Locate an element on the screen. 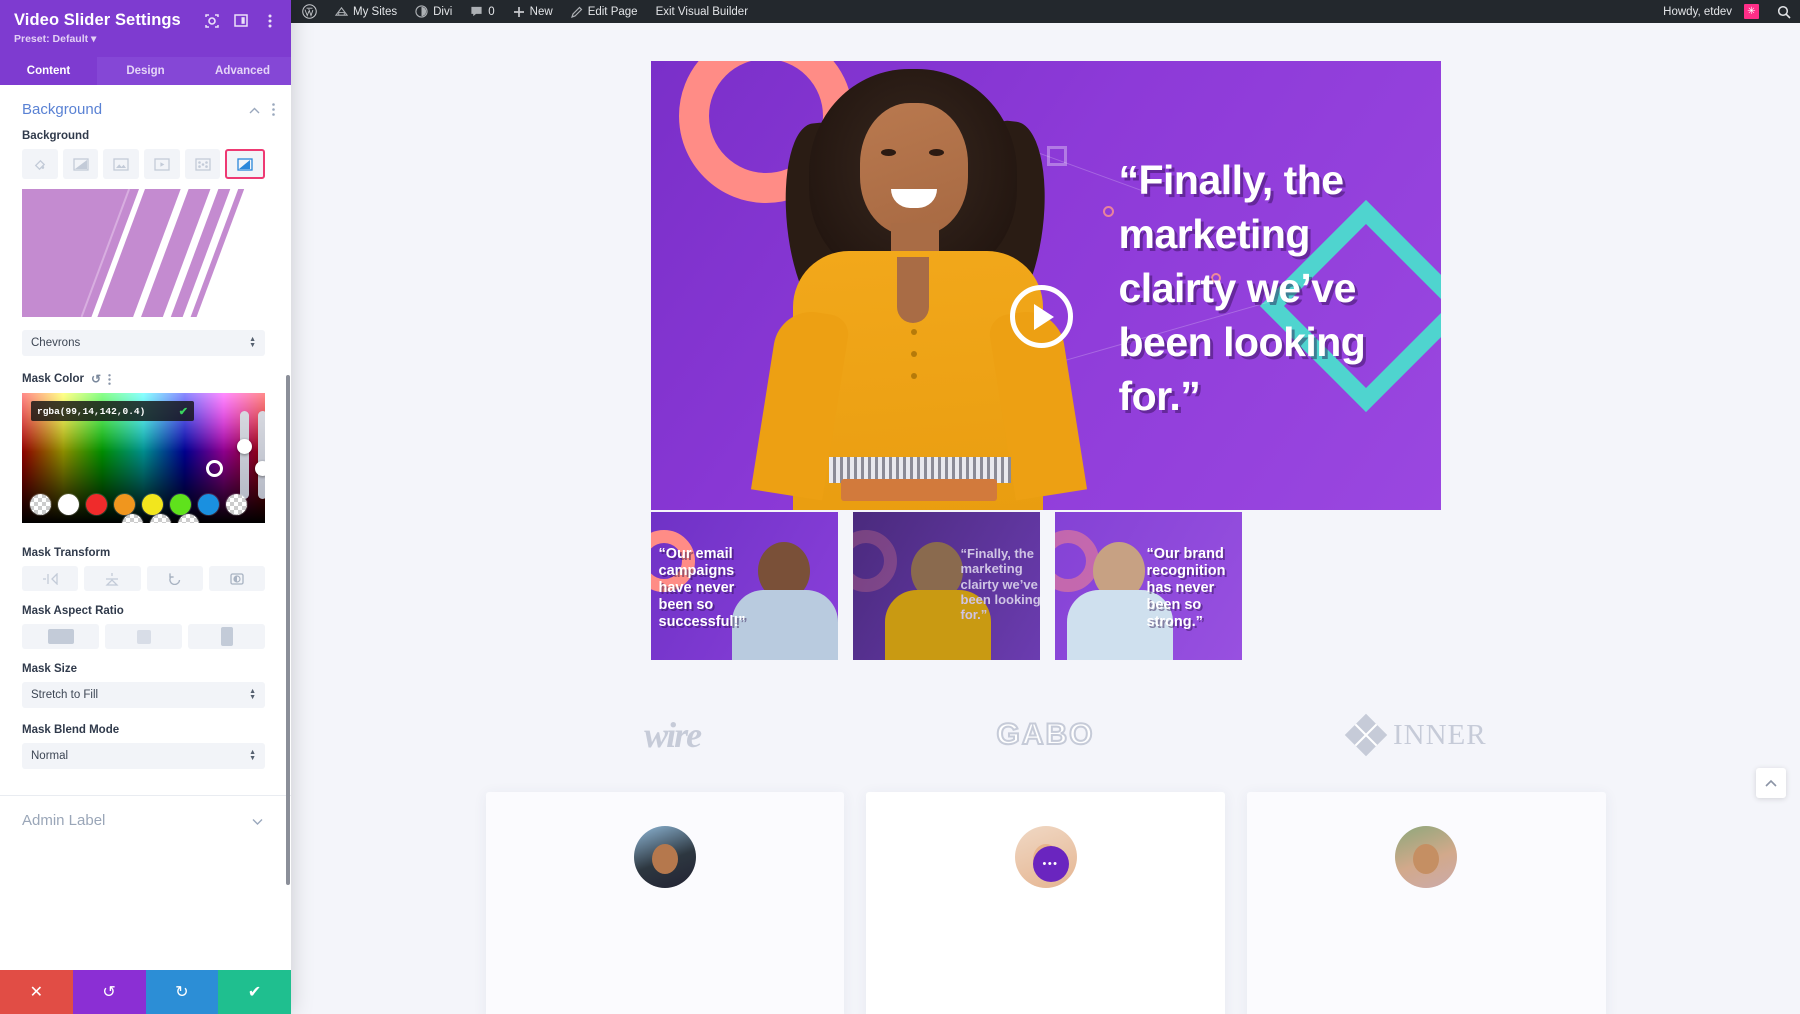  swatch-blue is located at coordinates (208, 504).